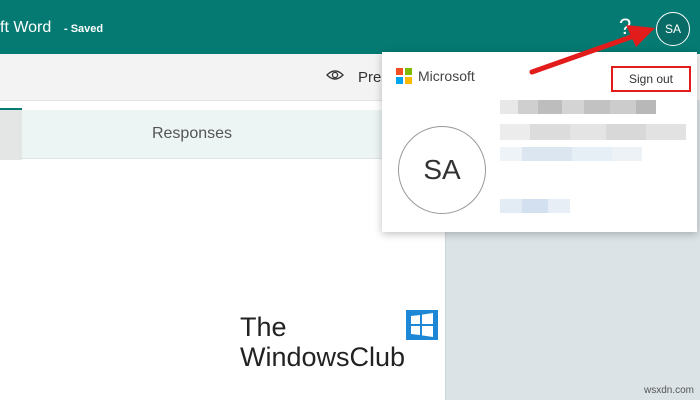  Describe the element at coordinates (625, 27) in the screenshot. I see `help-button: ?` at that location.